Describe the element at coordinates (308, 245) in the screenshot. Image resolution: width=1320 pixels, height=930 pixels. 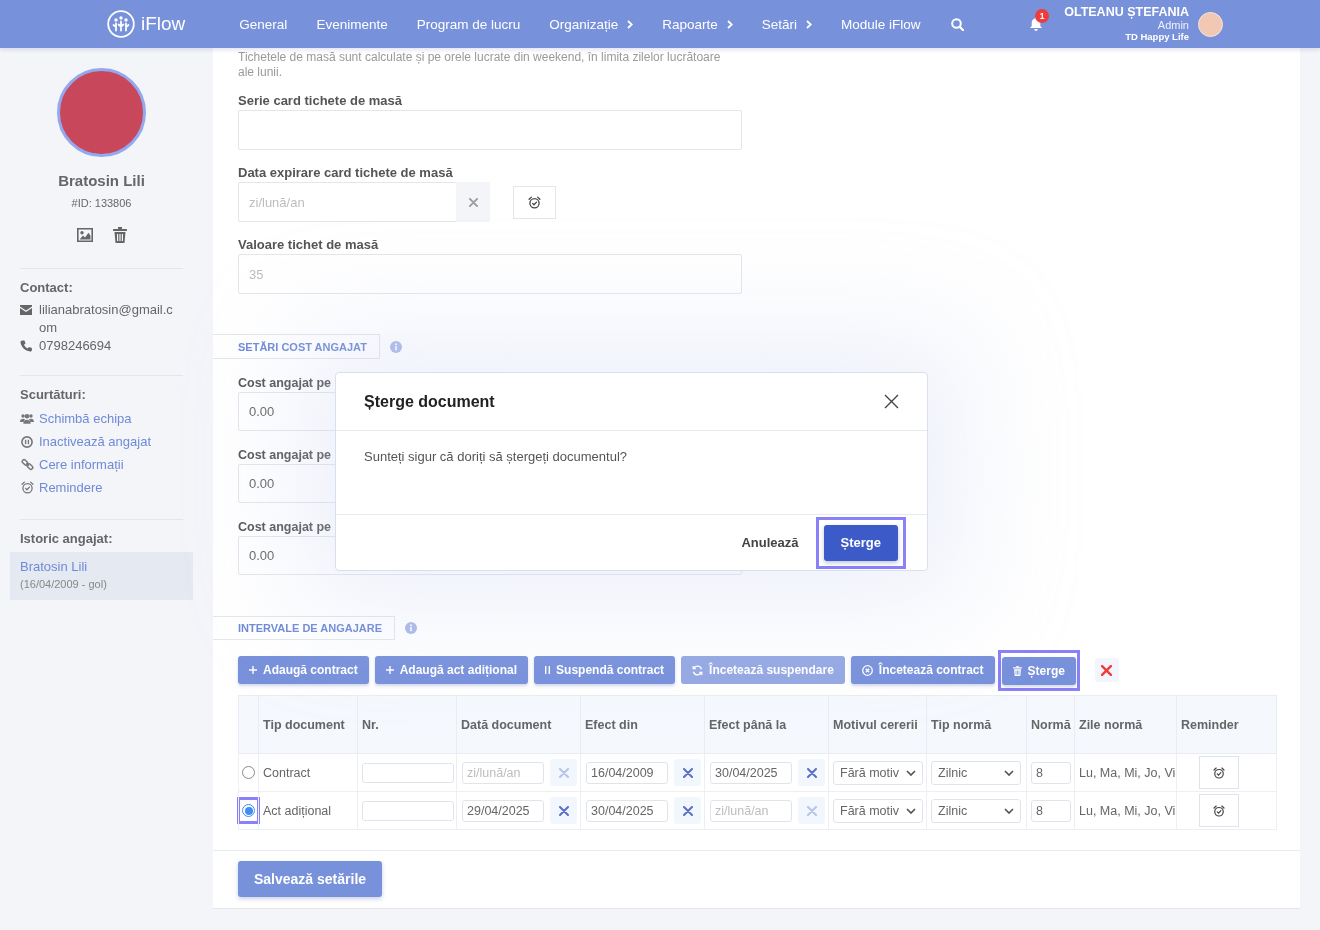
I see `field-label: Valoare tichet de masă` at that location.